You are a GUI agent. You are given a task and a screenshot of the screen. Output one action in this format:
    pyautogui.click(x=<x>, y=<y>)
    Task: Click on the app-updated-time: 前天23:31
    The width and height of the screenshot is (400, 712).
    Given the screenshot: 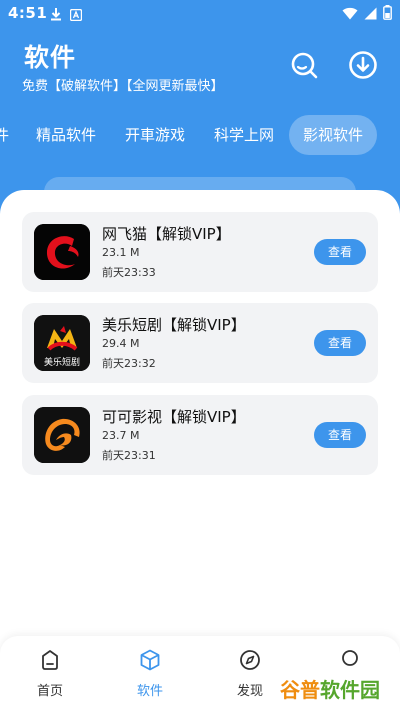 What is the action you would take?
    pyautogui.click(x=129, y=455)
    